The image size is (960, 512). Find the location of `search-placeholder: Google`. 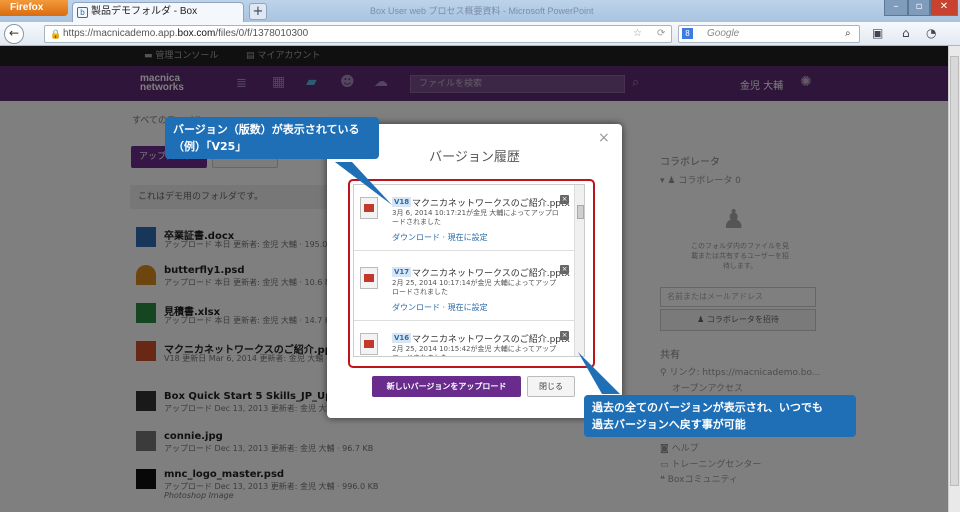

search-placeholder: Google is located at coordinates (723, 33).